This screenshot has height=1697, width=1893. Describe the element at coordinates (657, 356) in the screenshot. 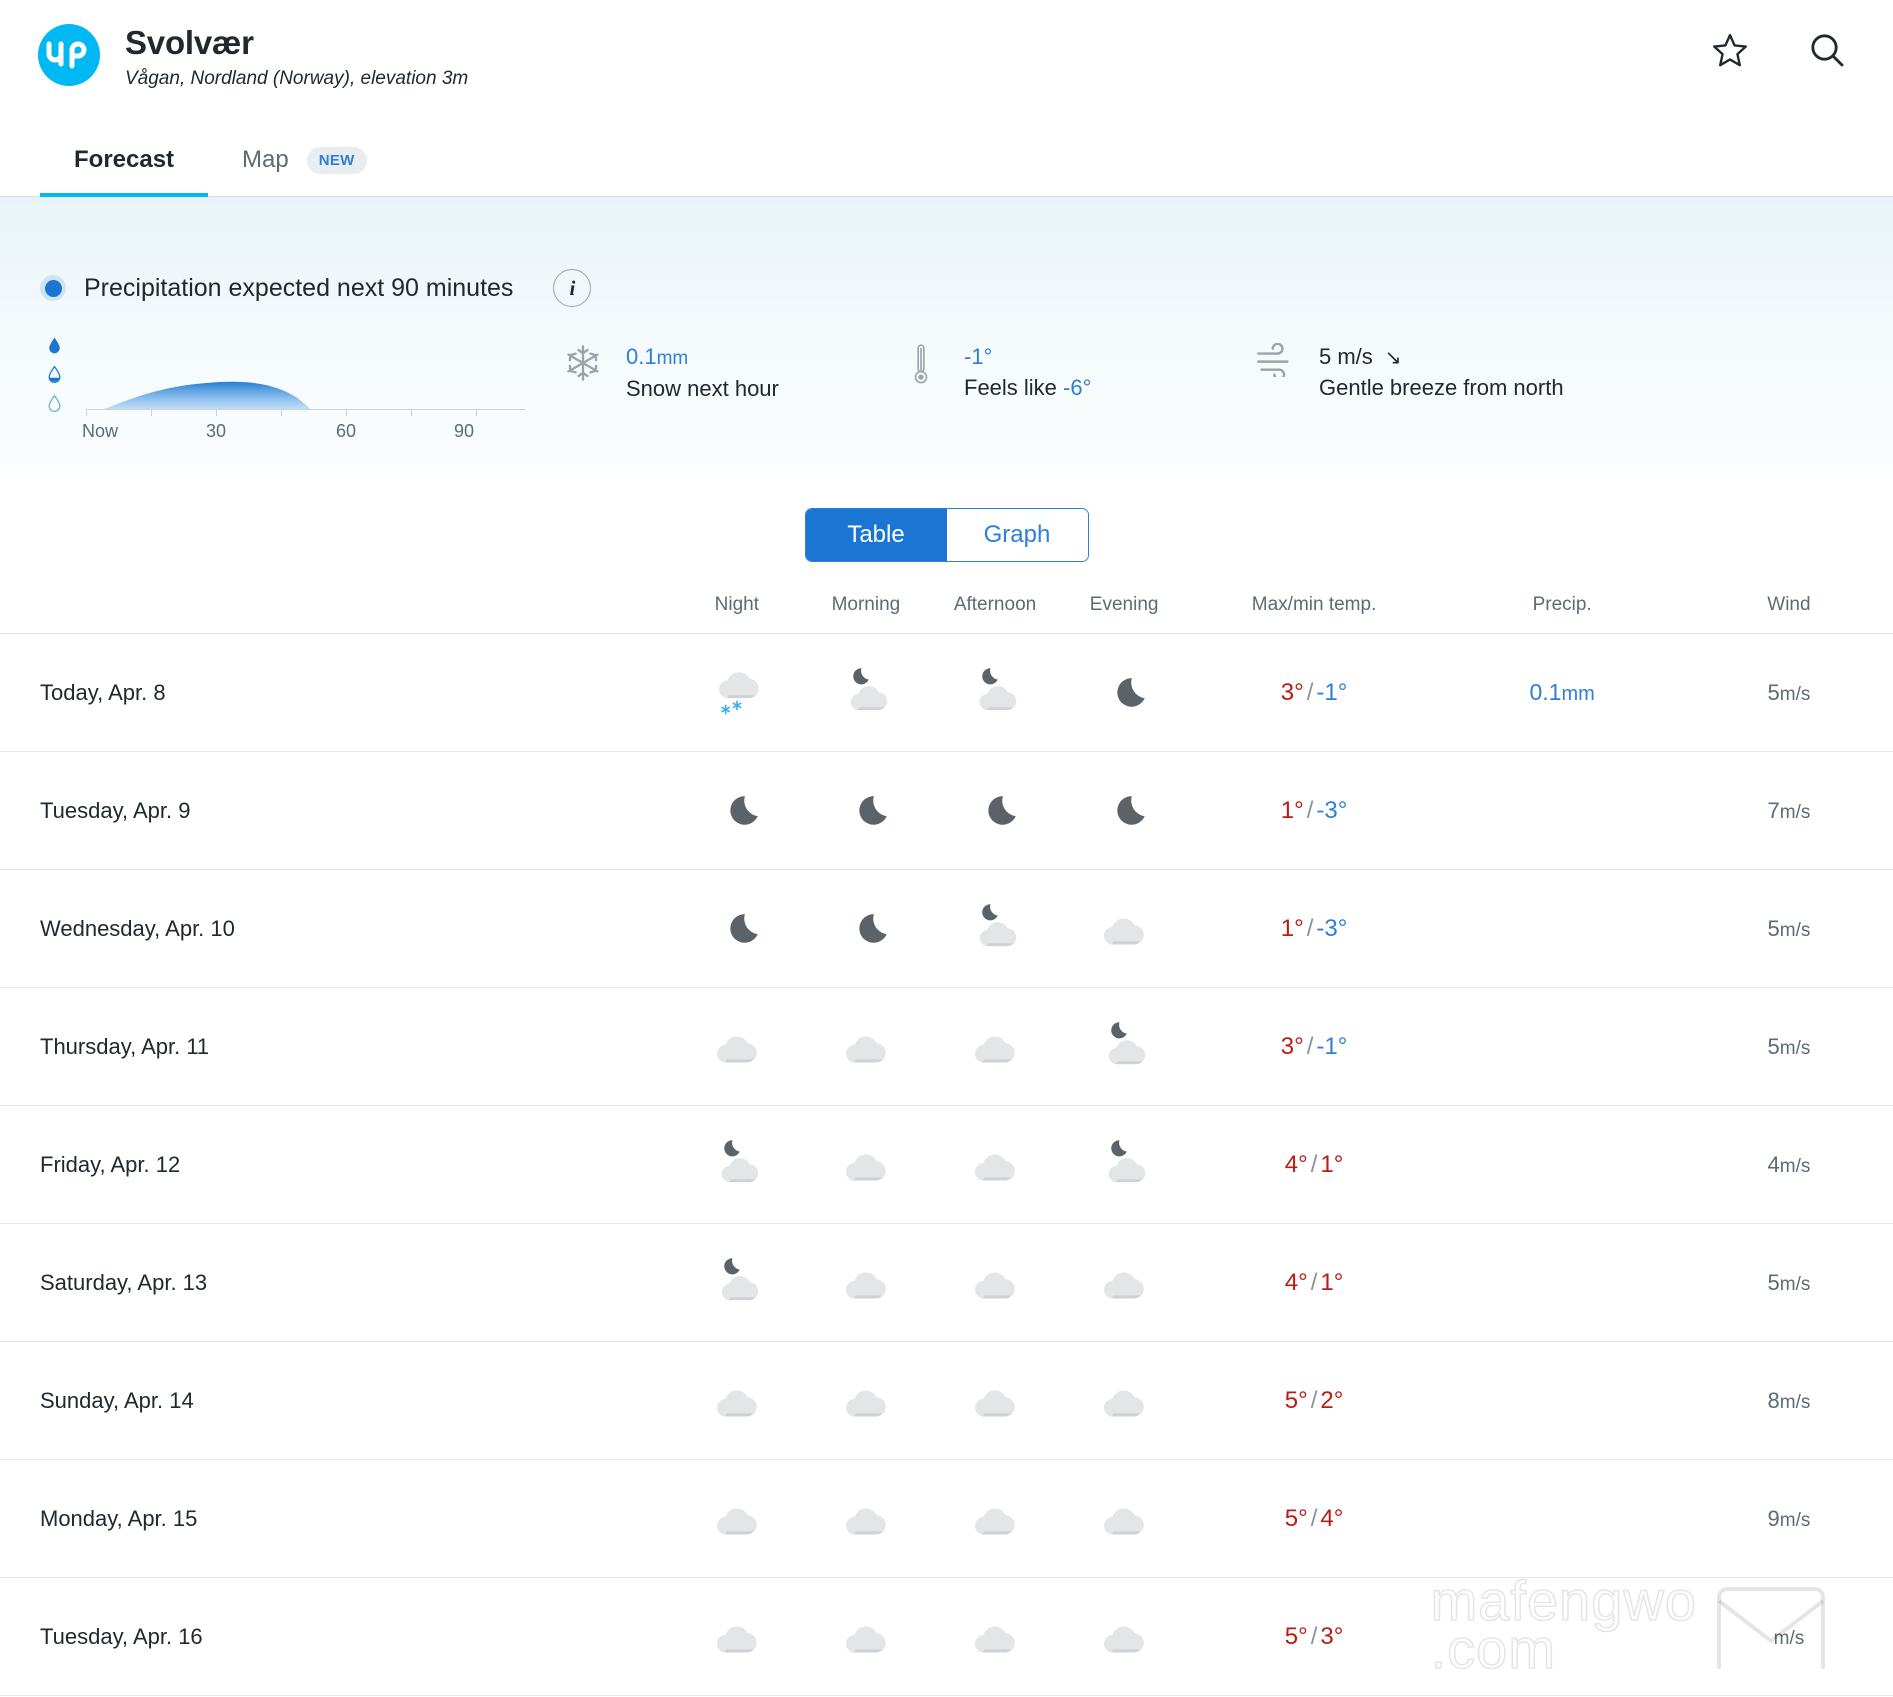

I see `stat-snow-value: 0.1mm` at that location.